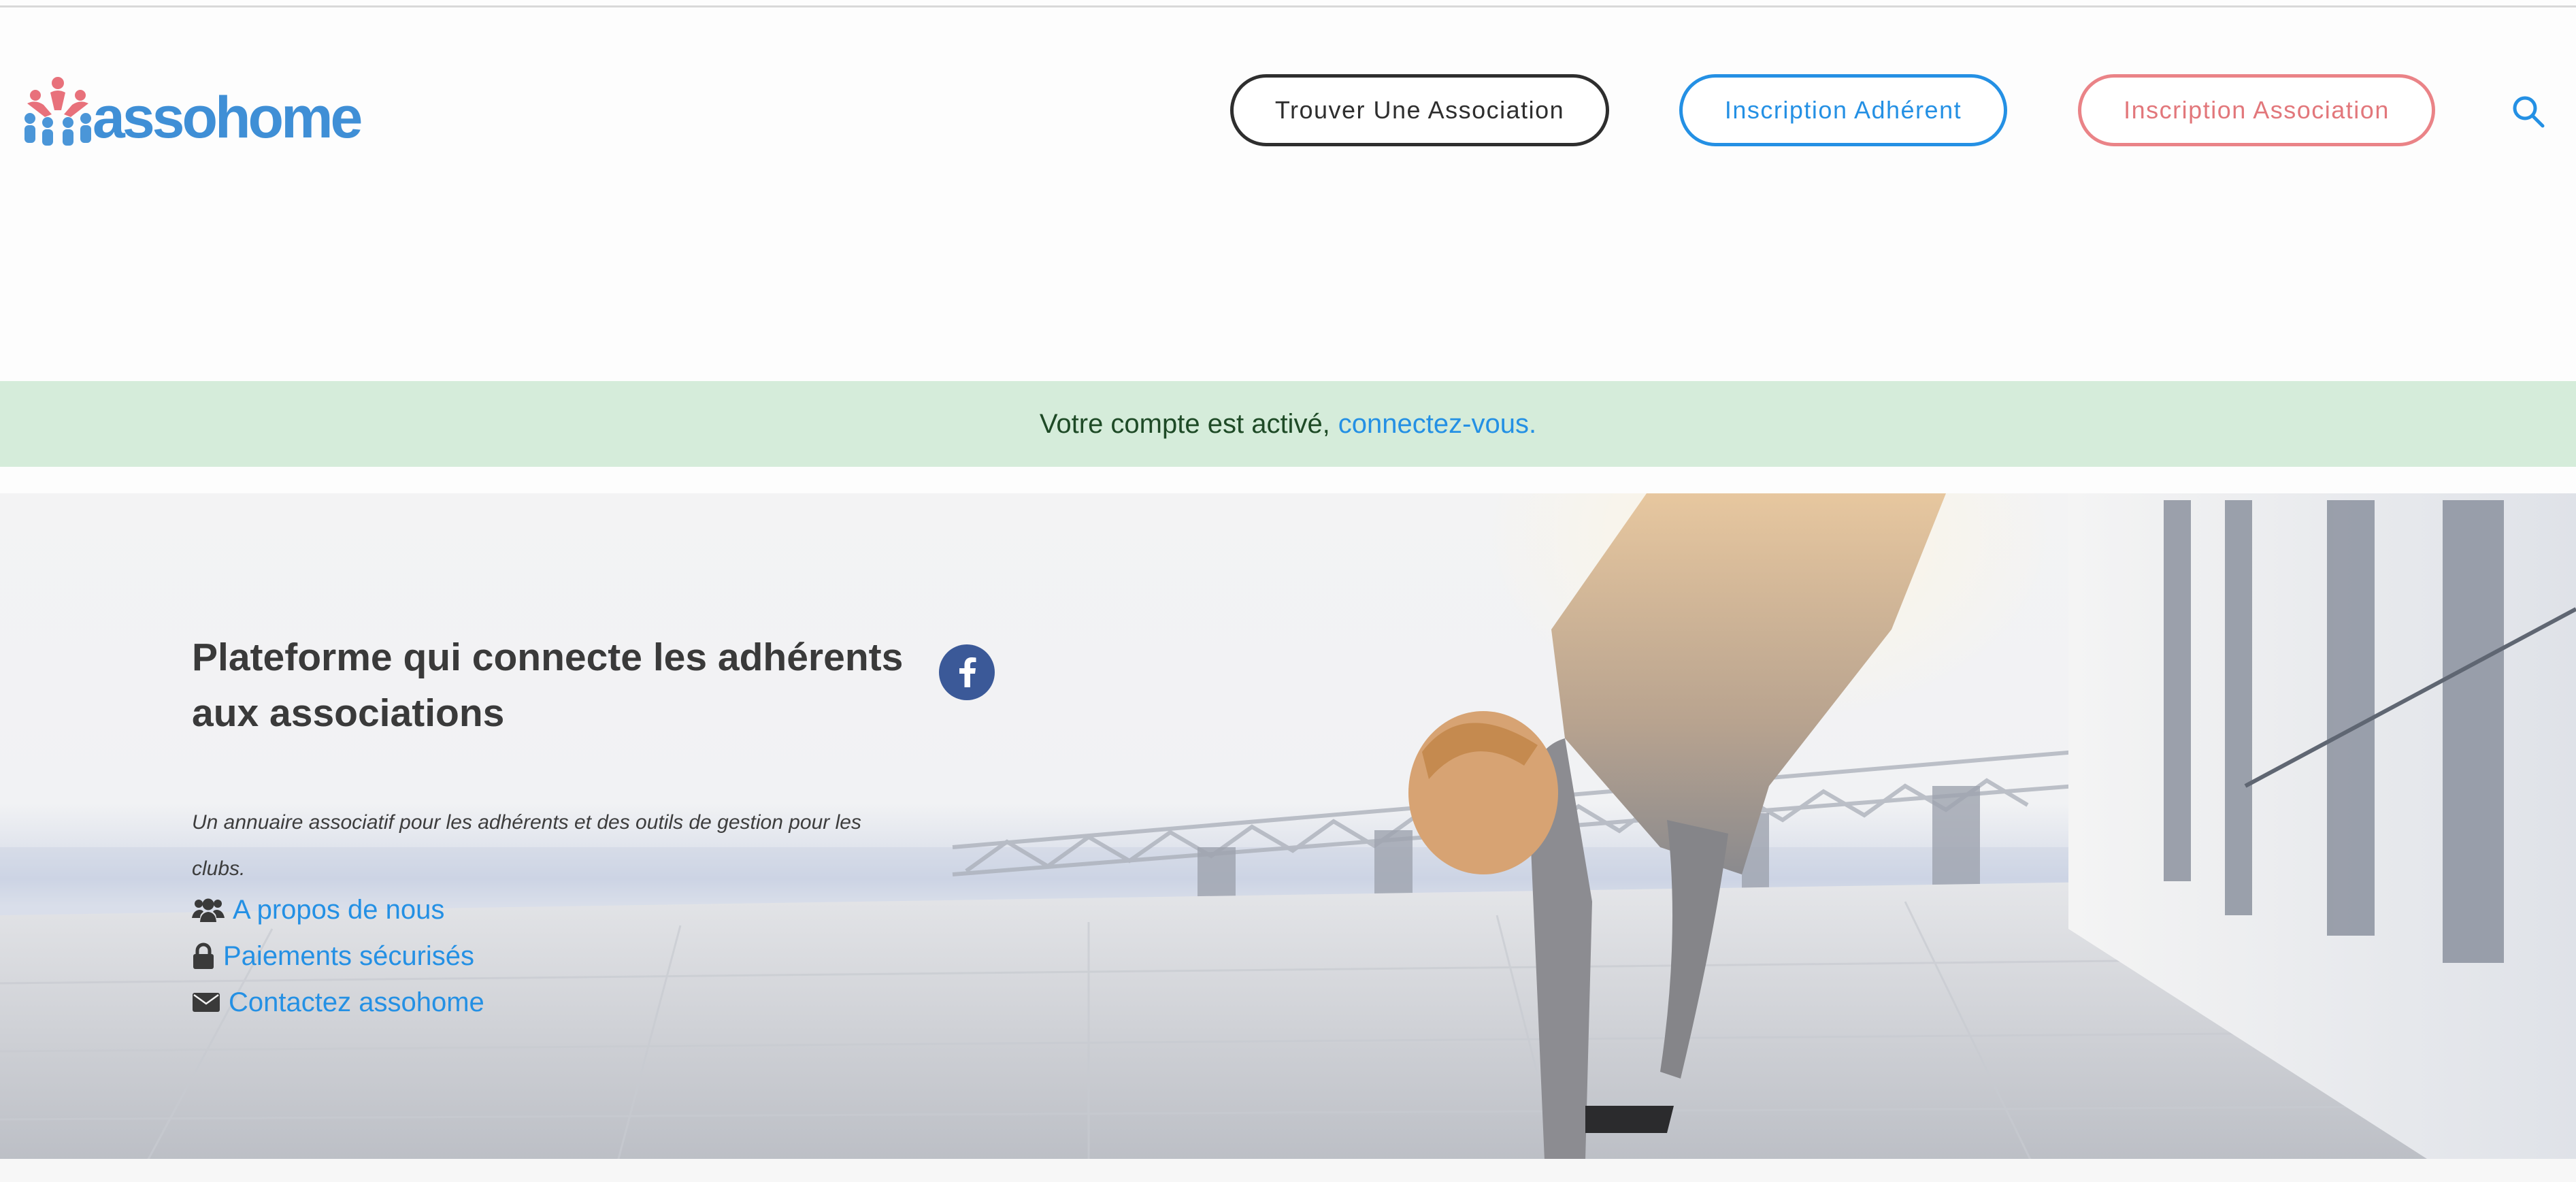 This screenshot has height=1182, width=2576. I want to click on secure-payments-link: Paiements sécurisés, so click(348, 957).